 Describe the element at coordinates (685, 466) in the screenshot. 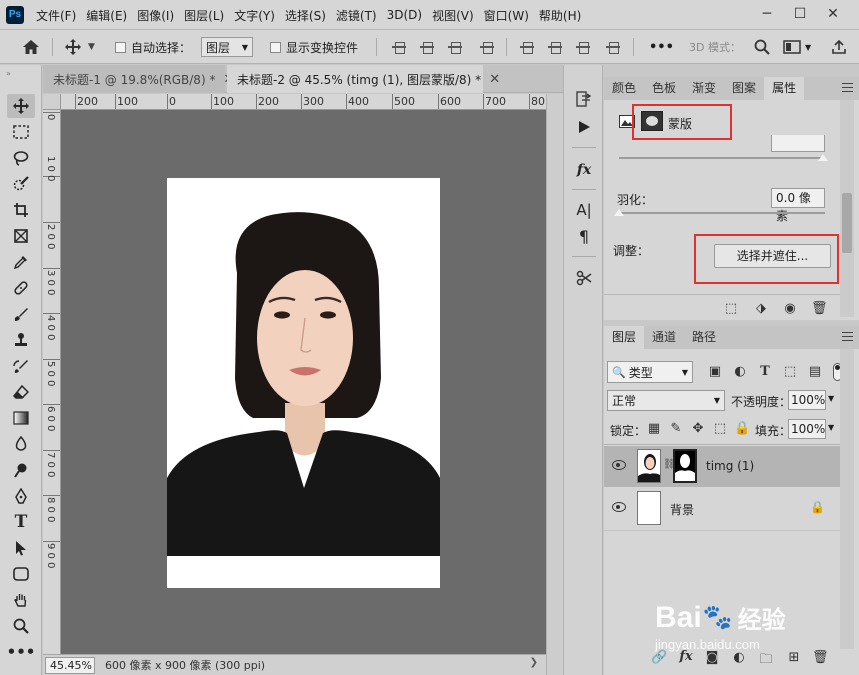

I see `layer-mask-thumbnail` at that location.